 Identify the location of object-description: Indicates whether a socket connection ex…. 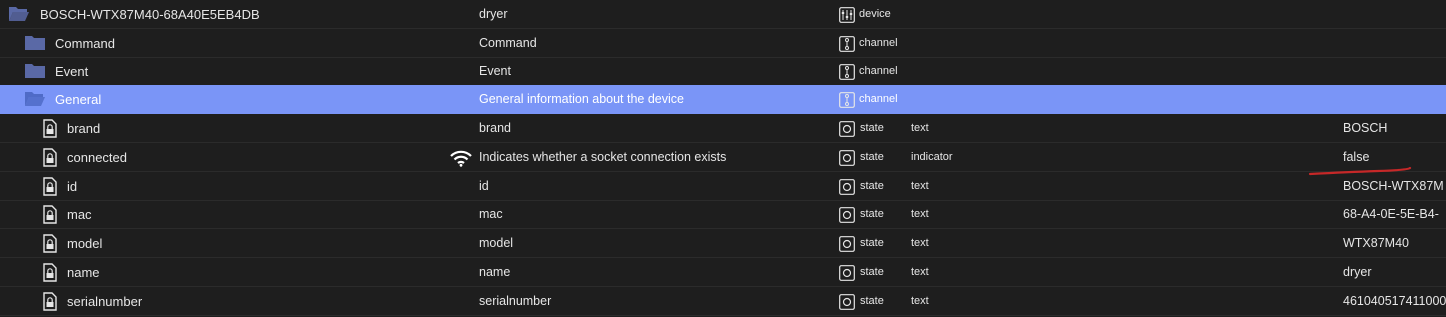
(603, 157).